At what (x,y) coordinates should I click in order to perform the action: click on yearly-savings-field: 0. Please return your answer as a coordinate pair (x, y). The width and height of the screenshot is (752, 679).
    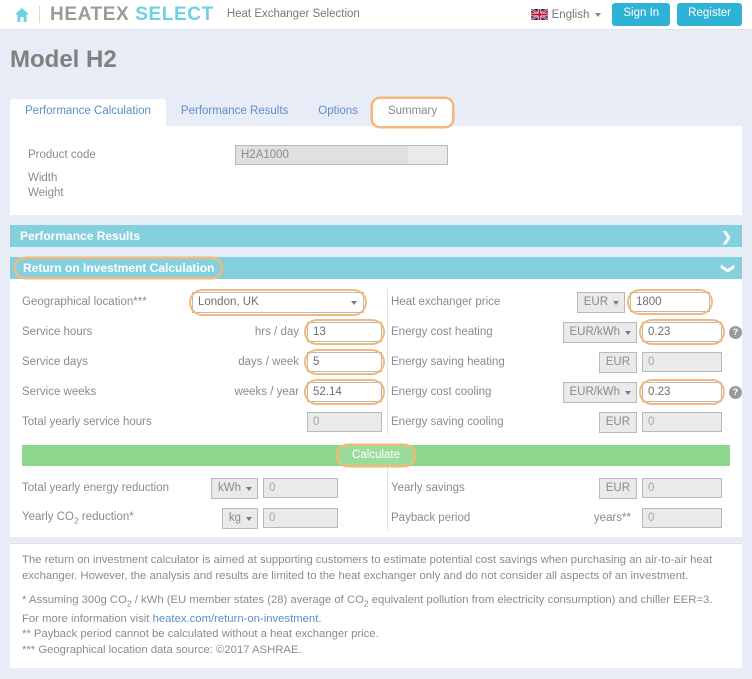
    Looking at the image, I should click on (682, 488).